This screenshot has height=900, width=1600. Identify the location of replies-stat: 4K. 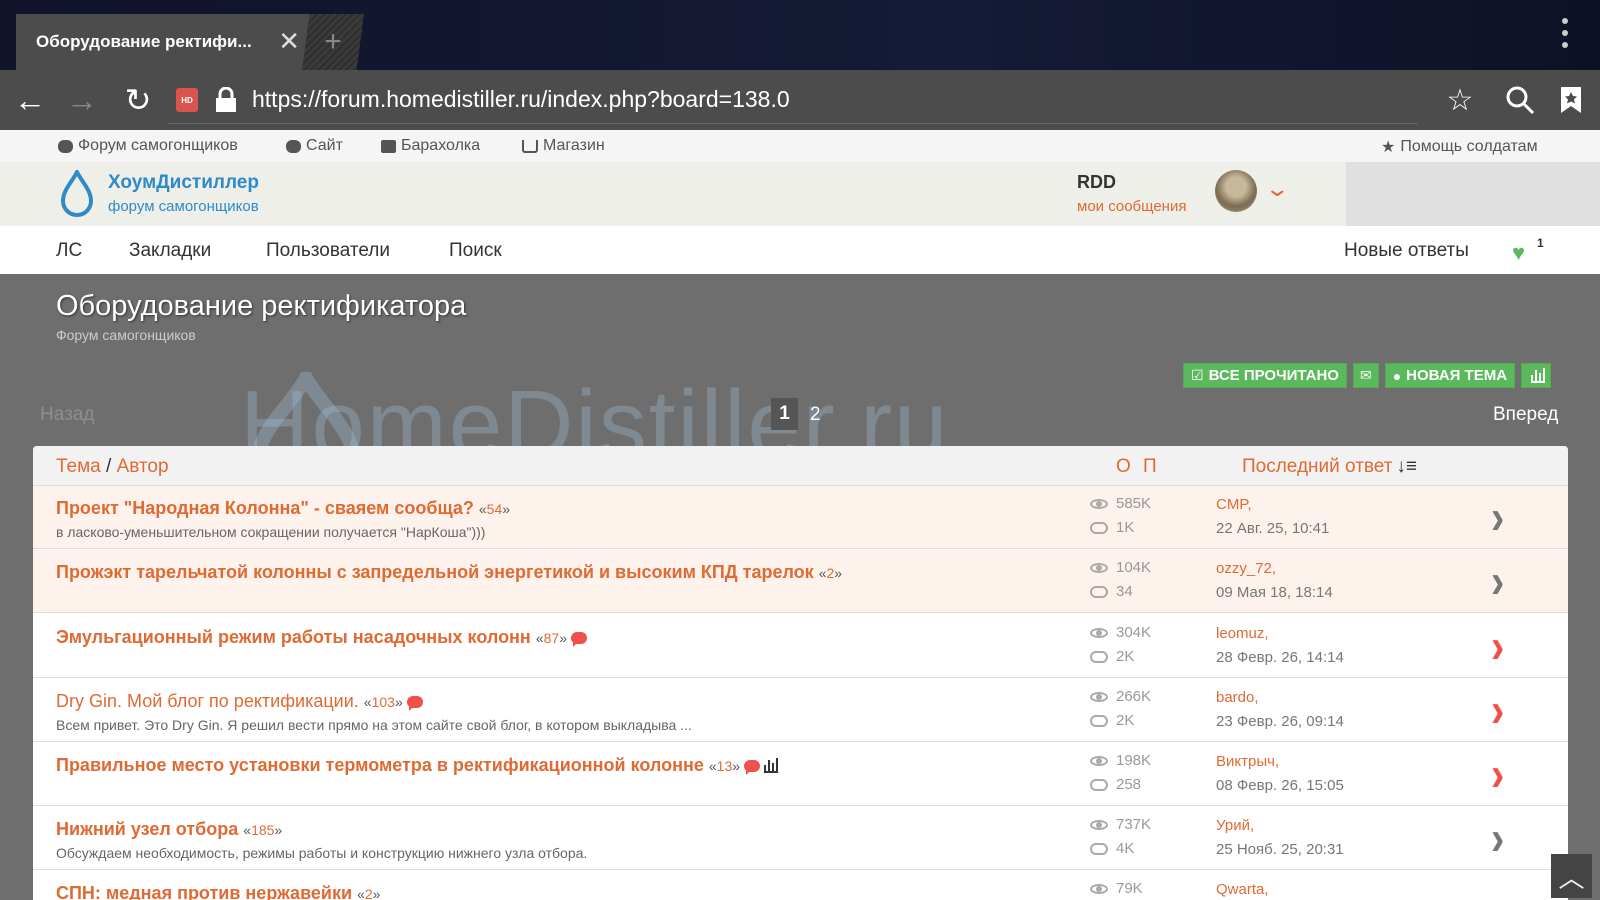
(1112, 848).